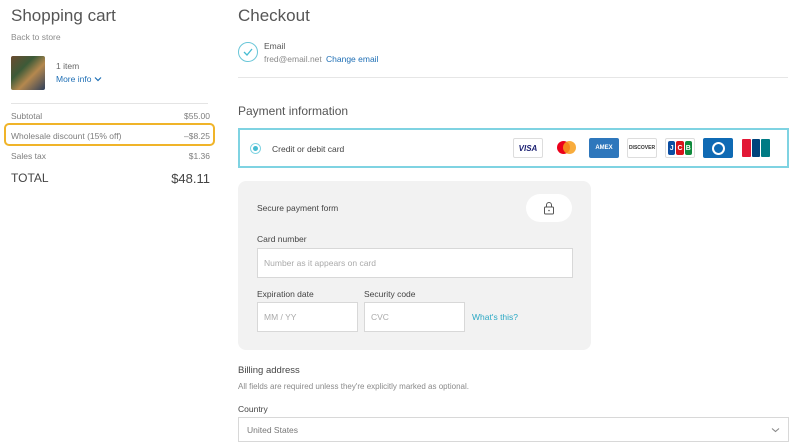 The height and width of the screenshot is (448, 800). Describe the element at coordinates (495, 317) in the screenshot. I see `whats-this-link: What's this?` at that location.